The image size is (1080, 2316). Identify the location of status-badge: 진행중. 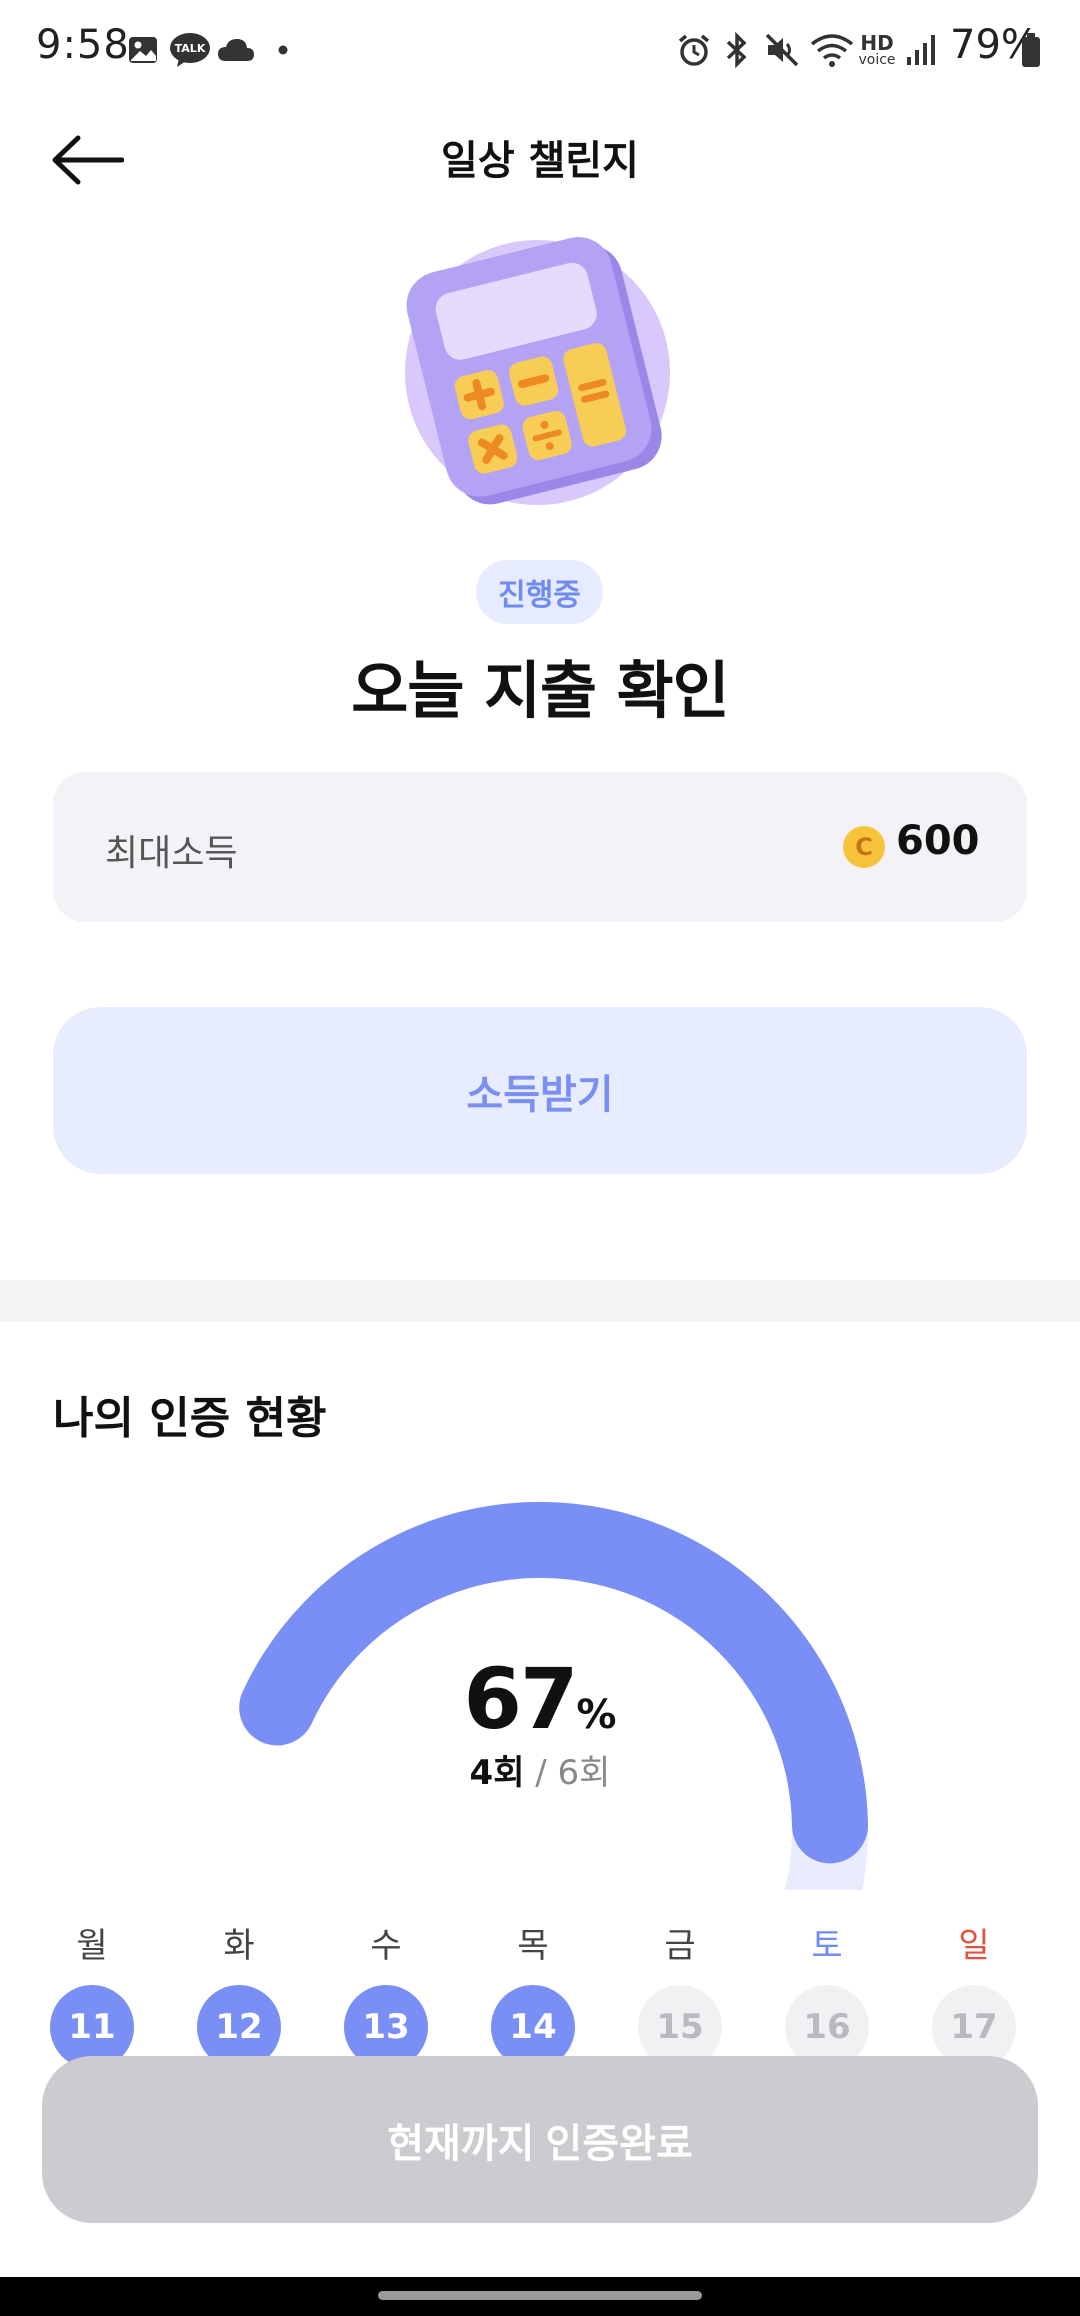
(539, 592).